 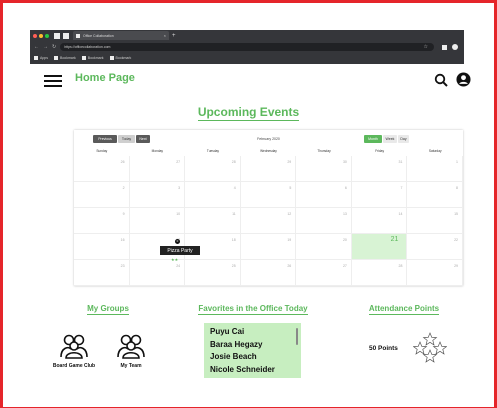 What do you see at coordinates (247, 57) in the screenshot?
I see `bookmarks-bar: Apps Bookmark Bookmark Bookmark` at bounding box center [247, 57].